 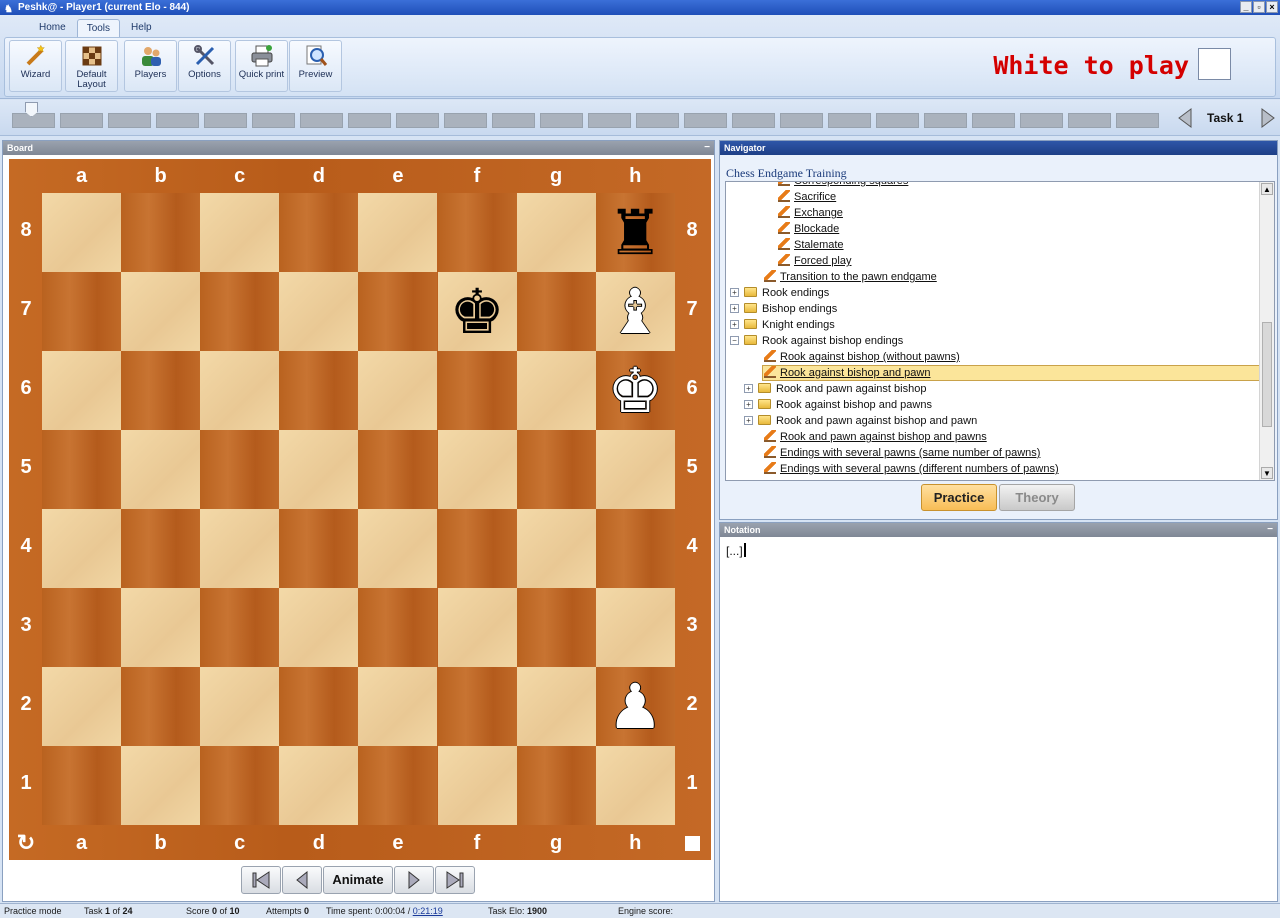 I want to click on tree-node: + Rook endings, so click(x=779, y=293).